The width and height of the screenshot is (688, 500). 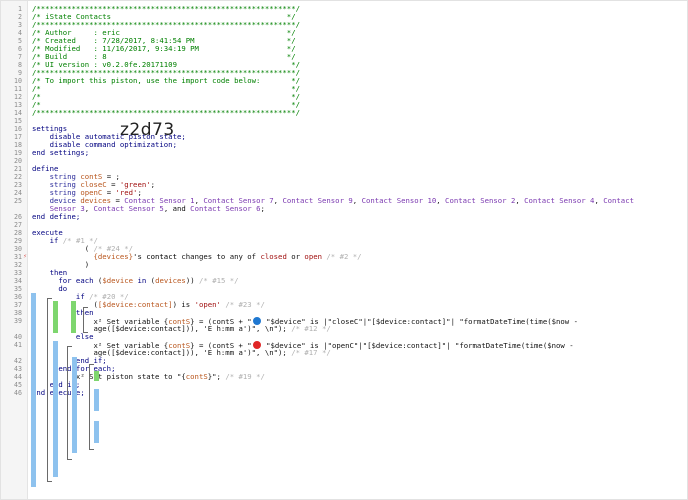 What do you see at coordinates (18, 281) in the screenshot?
I see `line-number: 34` at bounding box center [18, 281].